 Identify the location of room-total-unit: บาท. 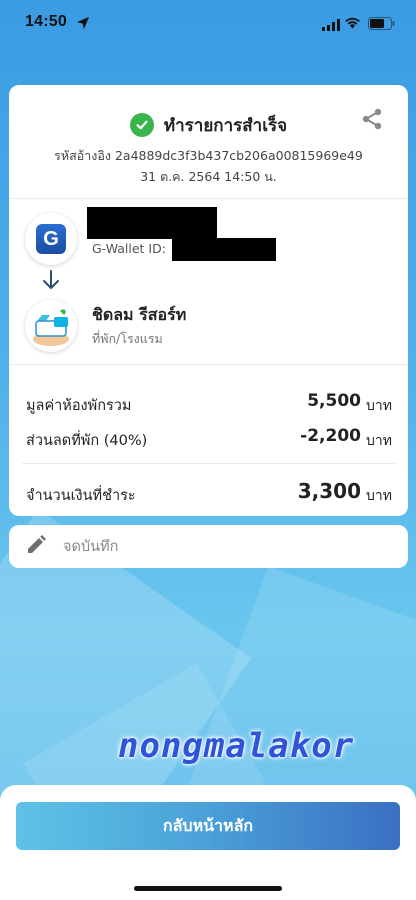
(379, 406).